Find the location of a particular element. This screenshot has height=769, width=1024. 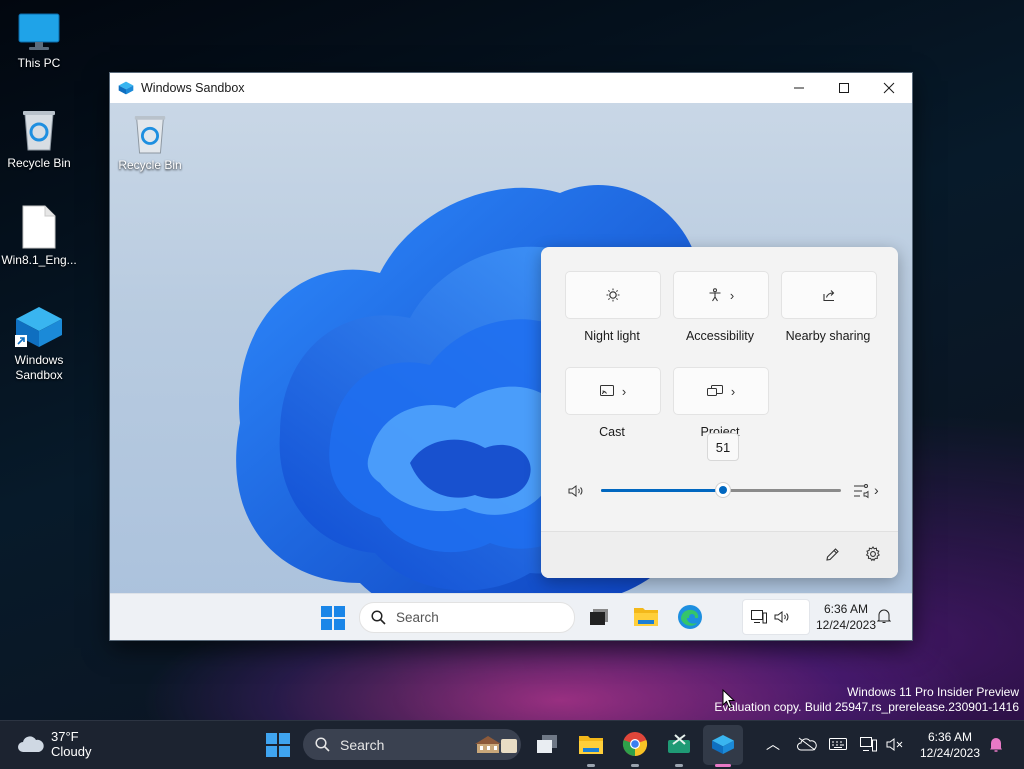

minimize-button is located at coordinates (799, 88).